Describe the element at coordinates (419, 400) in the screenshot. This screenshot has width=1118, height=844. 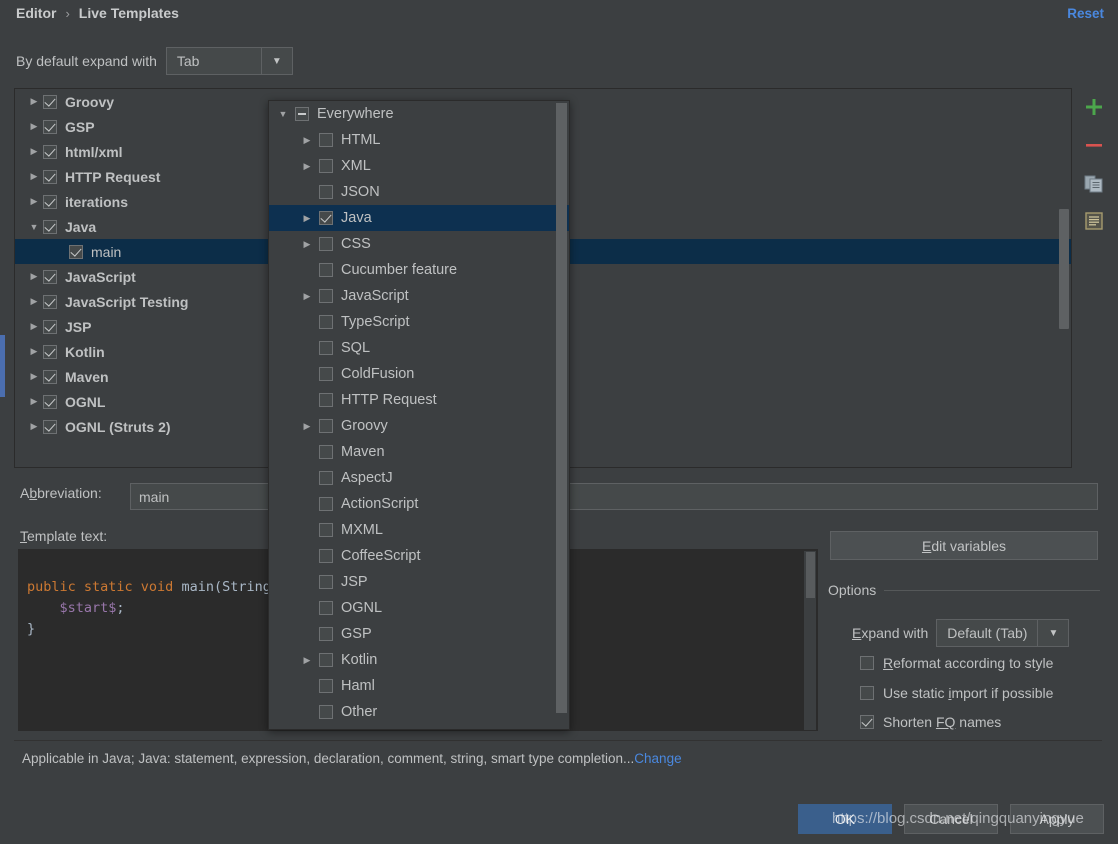
I see `popup-list-item: ▶HTTP Request` at that location.